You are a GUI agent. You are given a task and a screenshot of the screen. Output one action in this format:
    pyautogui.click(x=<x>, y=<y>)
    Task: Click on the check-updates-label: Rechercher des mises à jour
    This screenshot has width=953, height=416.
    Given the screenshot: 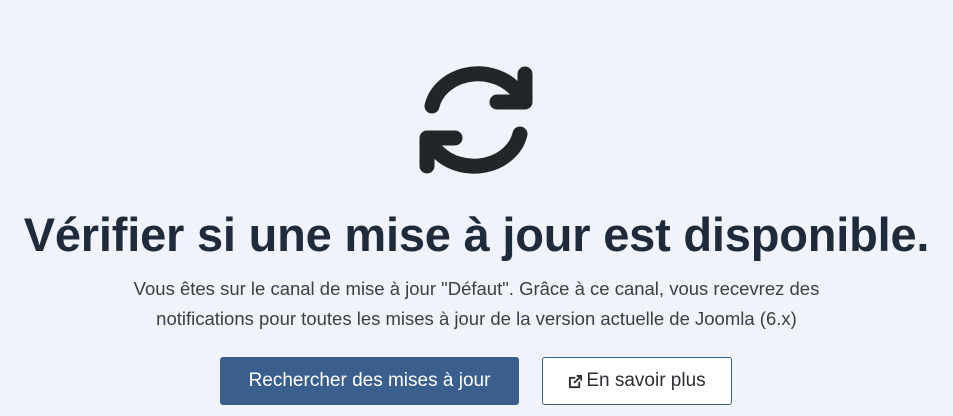 What is the action you would take?
    pyautogui.click(x=369, y=380)
    